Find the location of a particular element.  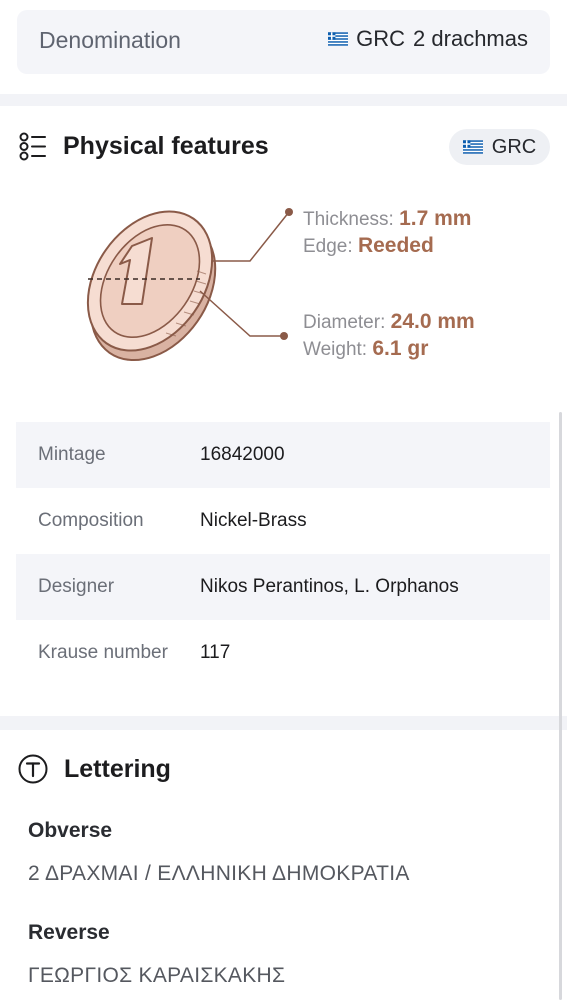

spec-label: Designer is located at coordinates (76, 586).